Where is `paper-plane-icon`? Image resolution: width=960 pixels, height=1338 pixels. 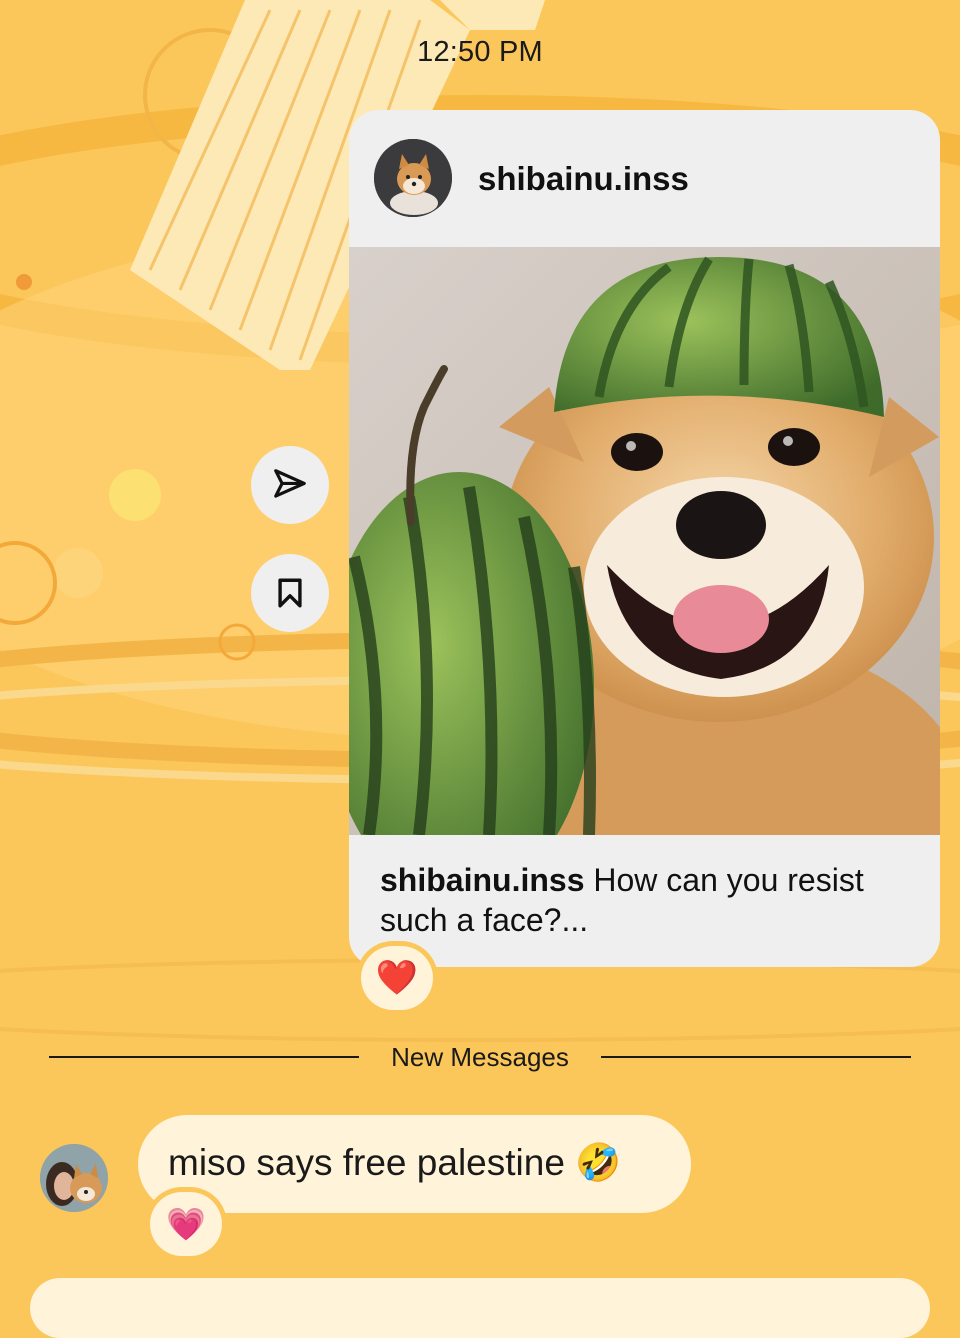 paper-plane-icon is located at coordinates (290, 483).